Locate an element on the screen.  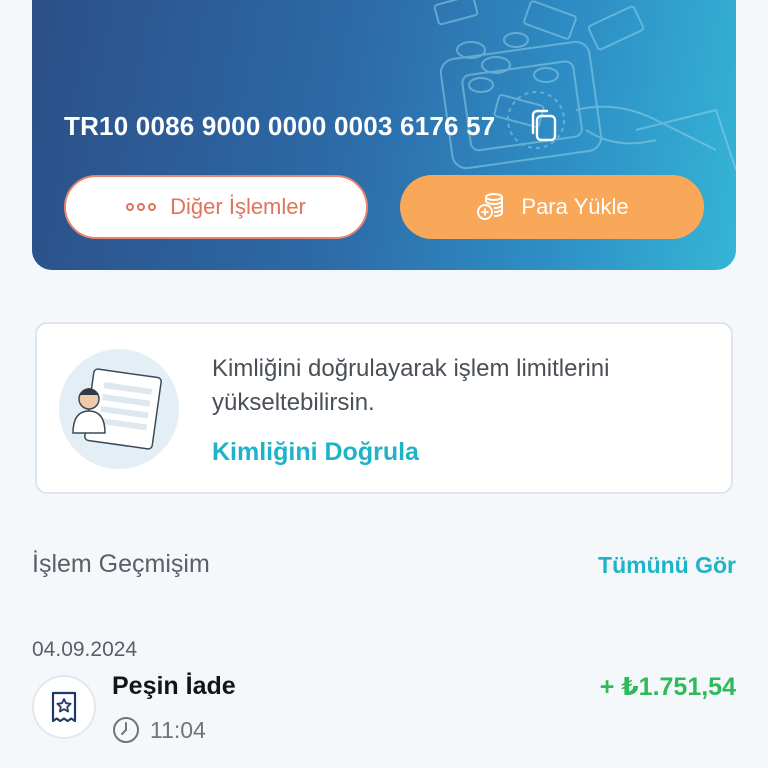
load-money-button: Para Yükle is located at coordinates (552, 207).